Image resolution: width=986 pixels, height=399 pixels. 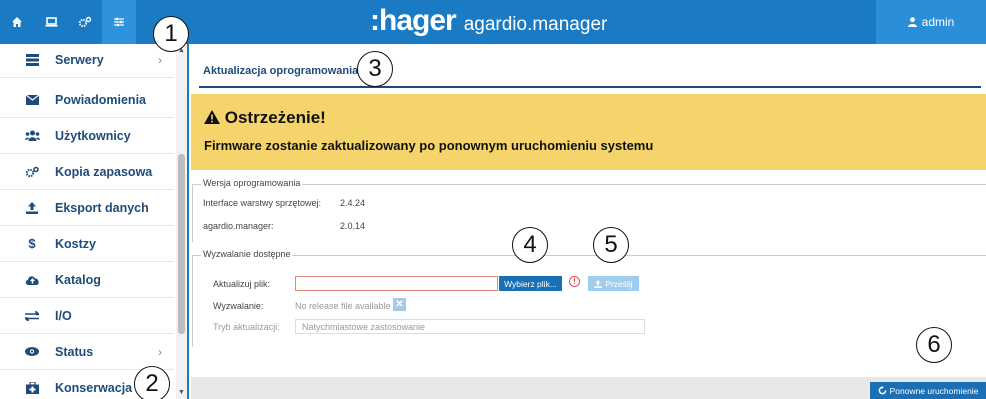 What do you see at coordinates (238, 226) in the screenshot?
I see `agardio-version-label: agardio.manager:` at bounding box center [238, 226].